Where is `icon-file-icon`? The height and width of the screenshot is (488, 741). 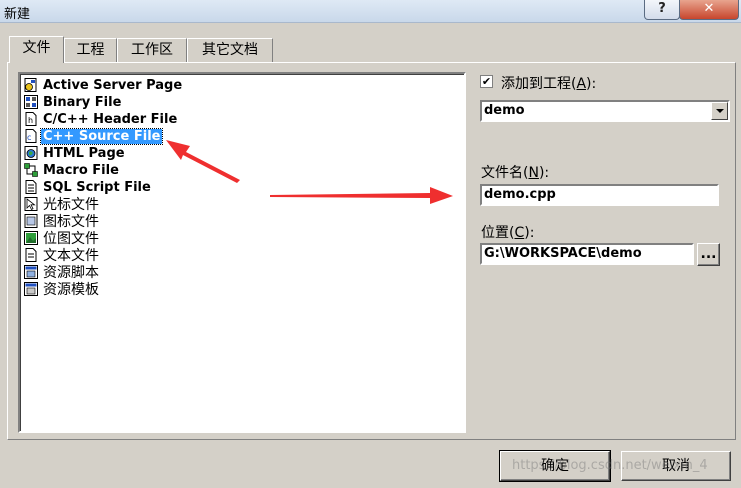
icon-file-icon is located at coordinates (31, 221).